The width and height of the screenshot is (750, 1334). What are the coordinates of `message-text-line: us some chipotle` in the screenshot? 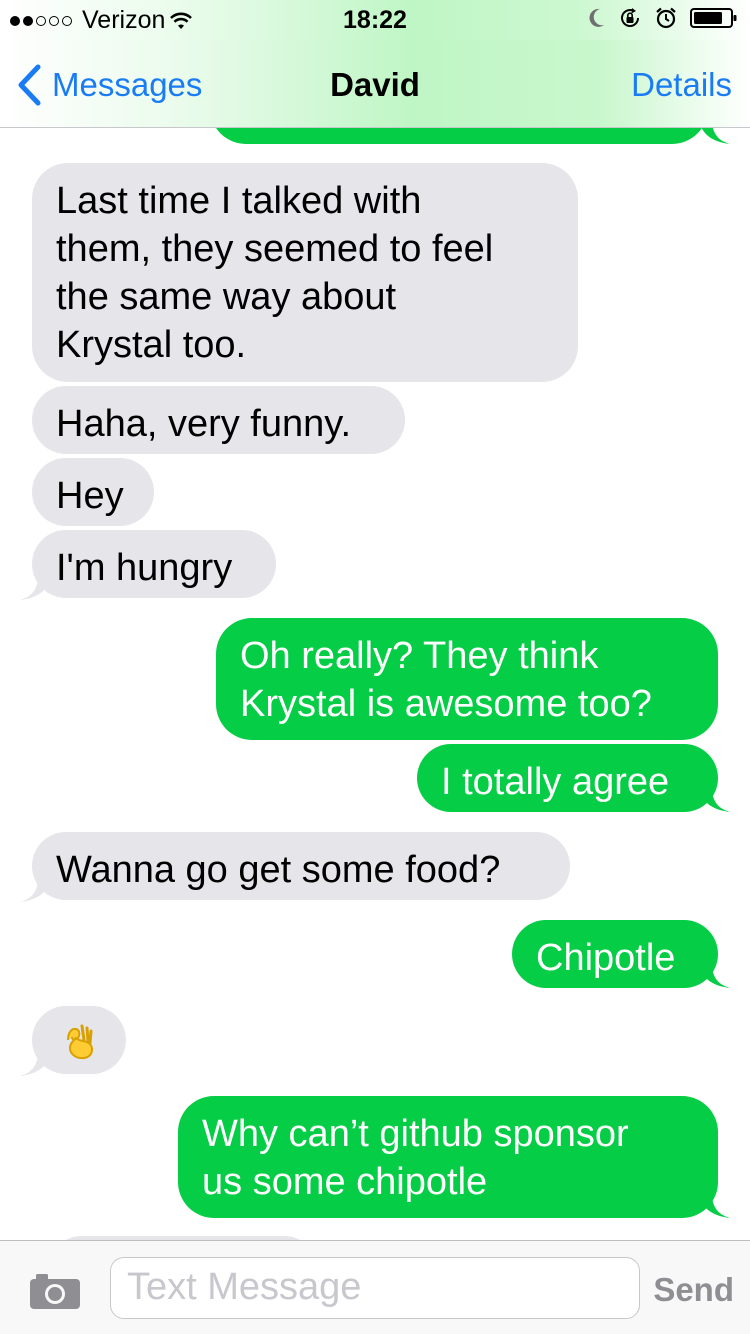 It's located at (345, 1182).